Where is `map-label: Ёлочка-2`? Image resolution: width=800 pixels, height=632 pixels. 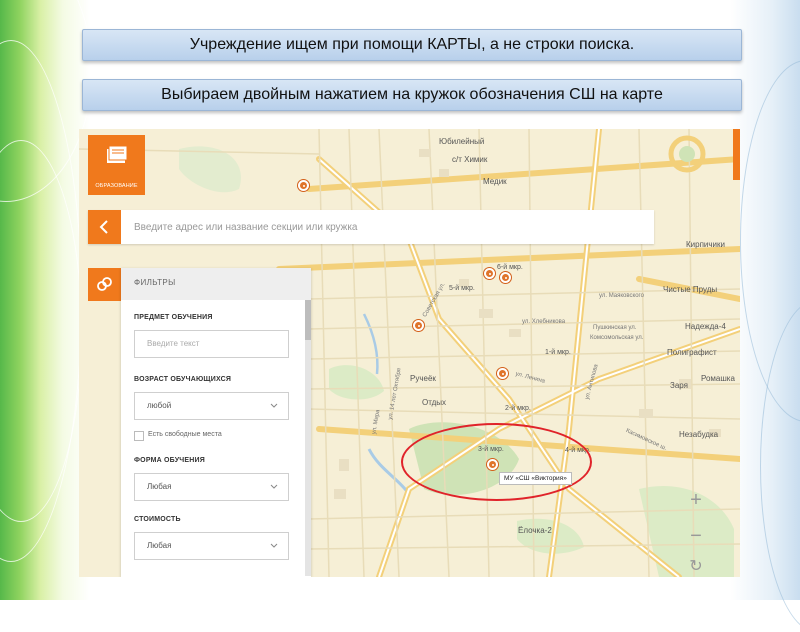 map-label: Ёлочка-2 is located at coordinates (535, 530).